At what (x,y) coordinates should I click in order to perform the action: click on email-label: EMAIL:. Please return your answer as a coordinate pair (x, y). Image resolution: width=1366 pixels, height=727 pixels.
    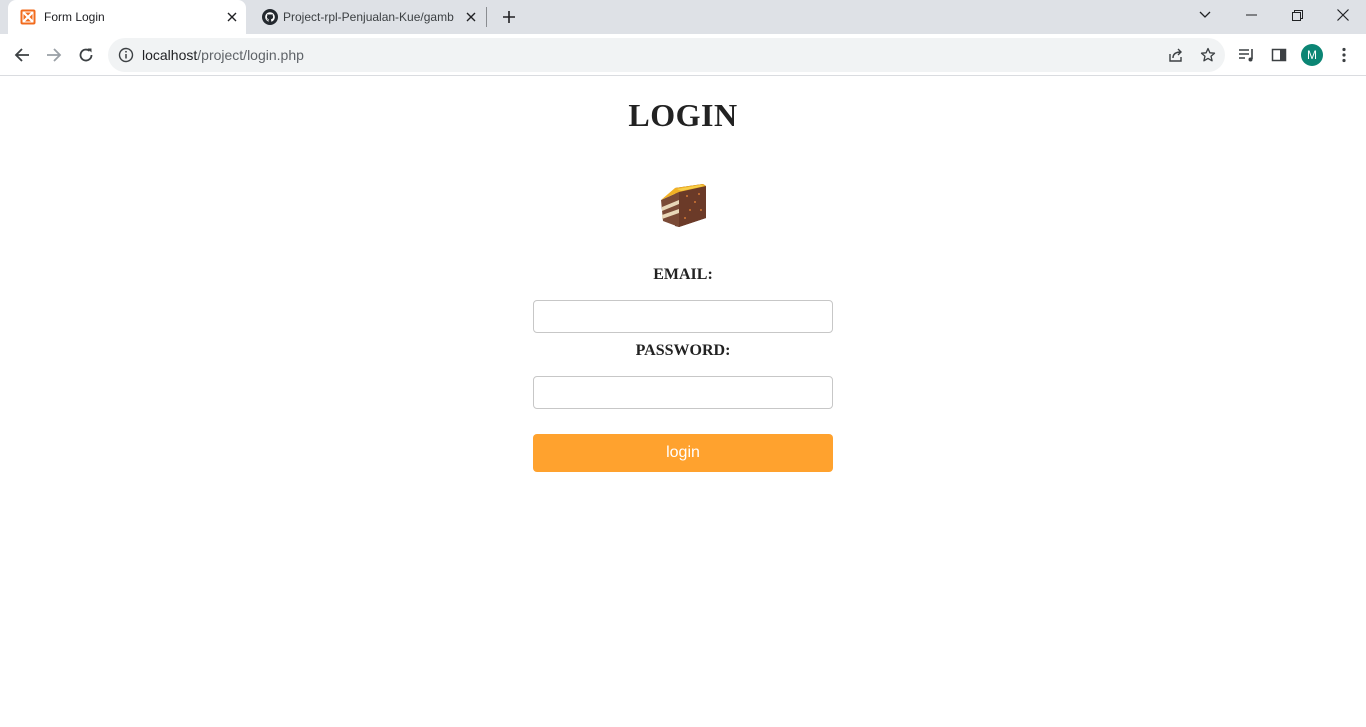
    Looking at the image, I should click on (683, 274).